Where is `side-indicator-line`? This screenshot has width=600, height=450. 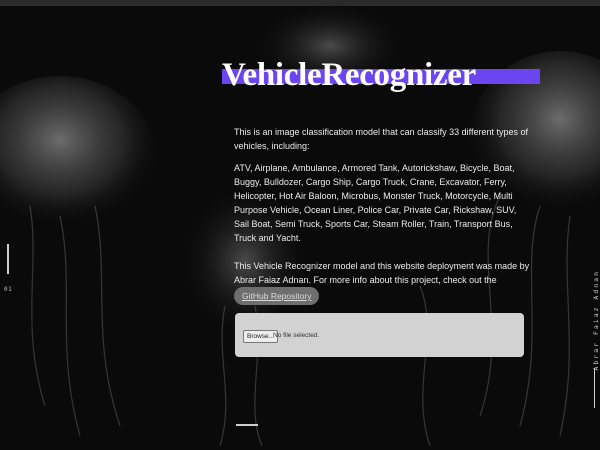
side-indicator-line is located at coordinates (8, 259).